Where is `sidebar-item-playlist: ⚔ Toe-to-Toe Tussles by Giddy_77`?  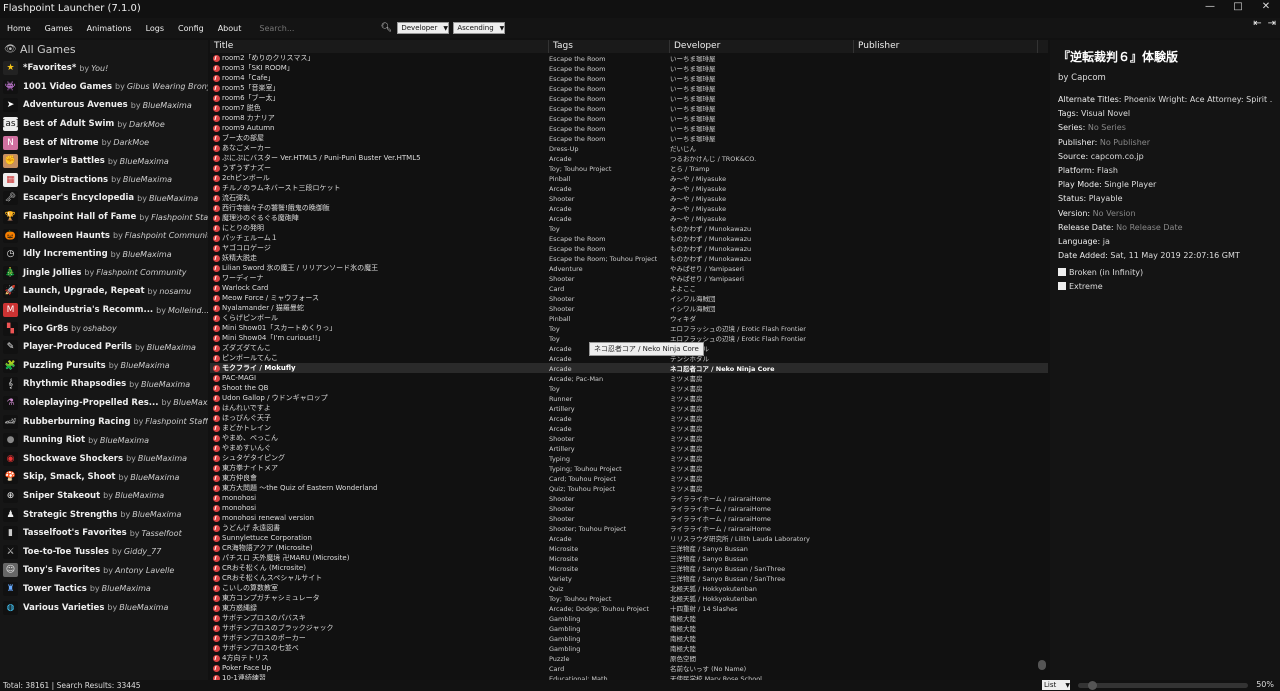 sidebar-item-playlist: ⚔ Toe-to-Toe Tussles by Giddy_77 is located at coordinates (104, 551).